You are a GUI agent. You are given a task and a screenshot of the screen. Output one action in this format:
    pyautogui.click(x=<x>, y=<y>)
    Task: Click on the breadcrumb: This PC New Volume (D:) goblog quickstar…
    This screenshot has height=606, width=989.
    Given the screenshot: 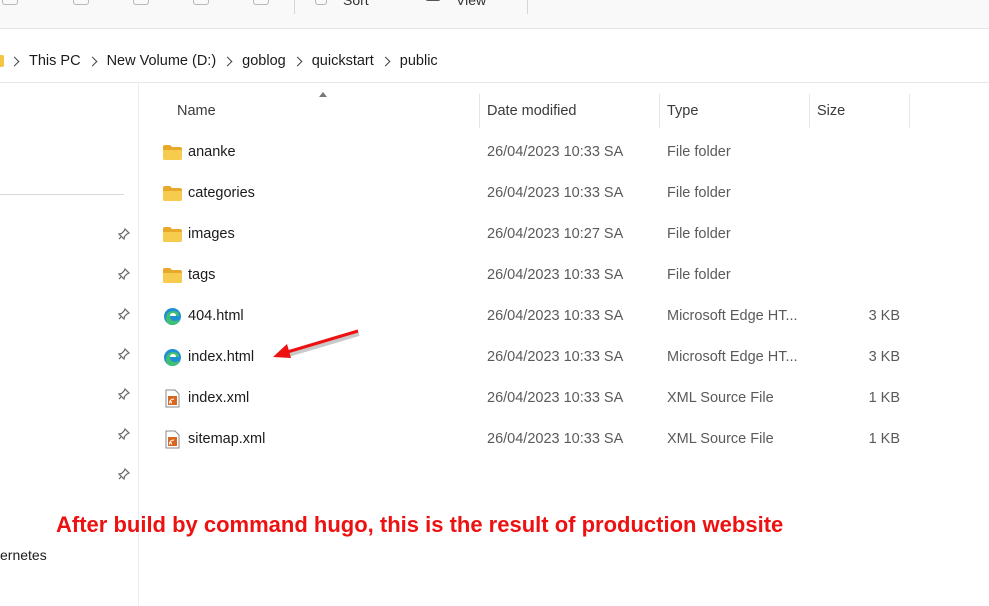 What is the action you would take?
    pyautogui.click(x=219, y=61)
    